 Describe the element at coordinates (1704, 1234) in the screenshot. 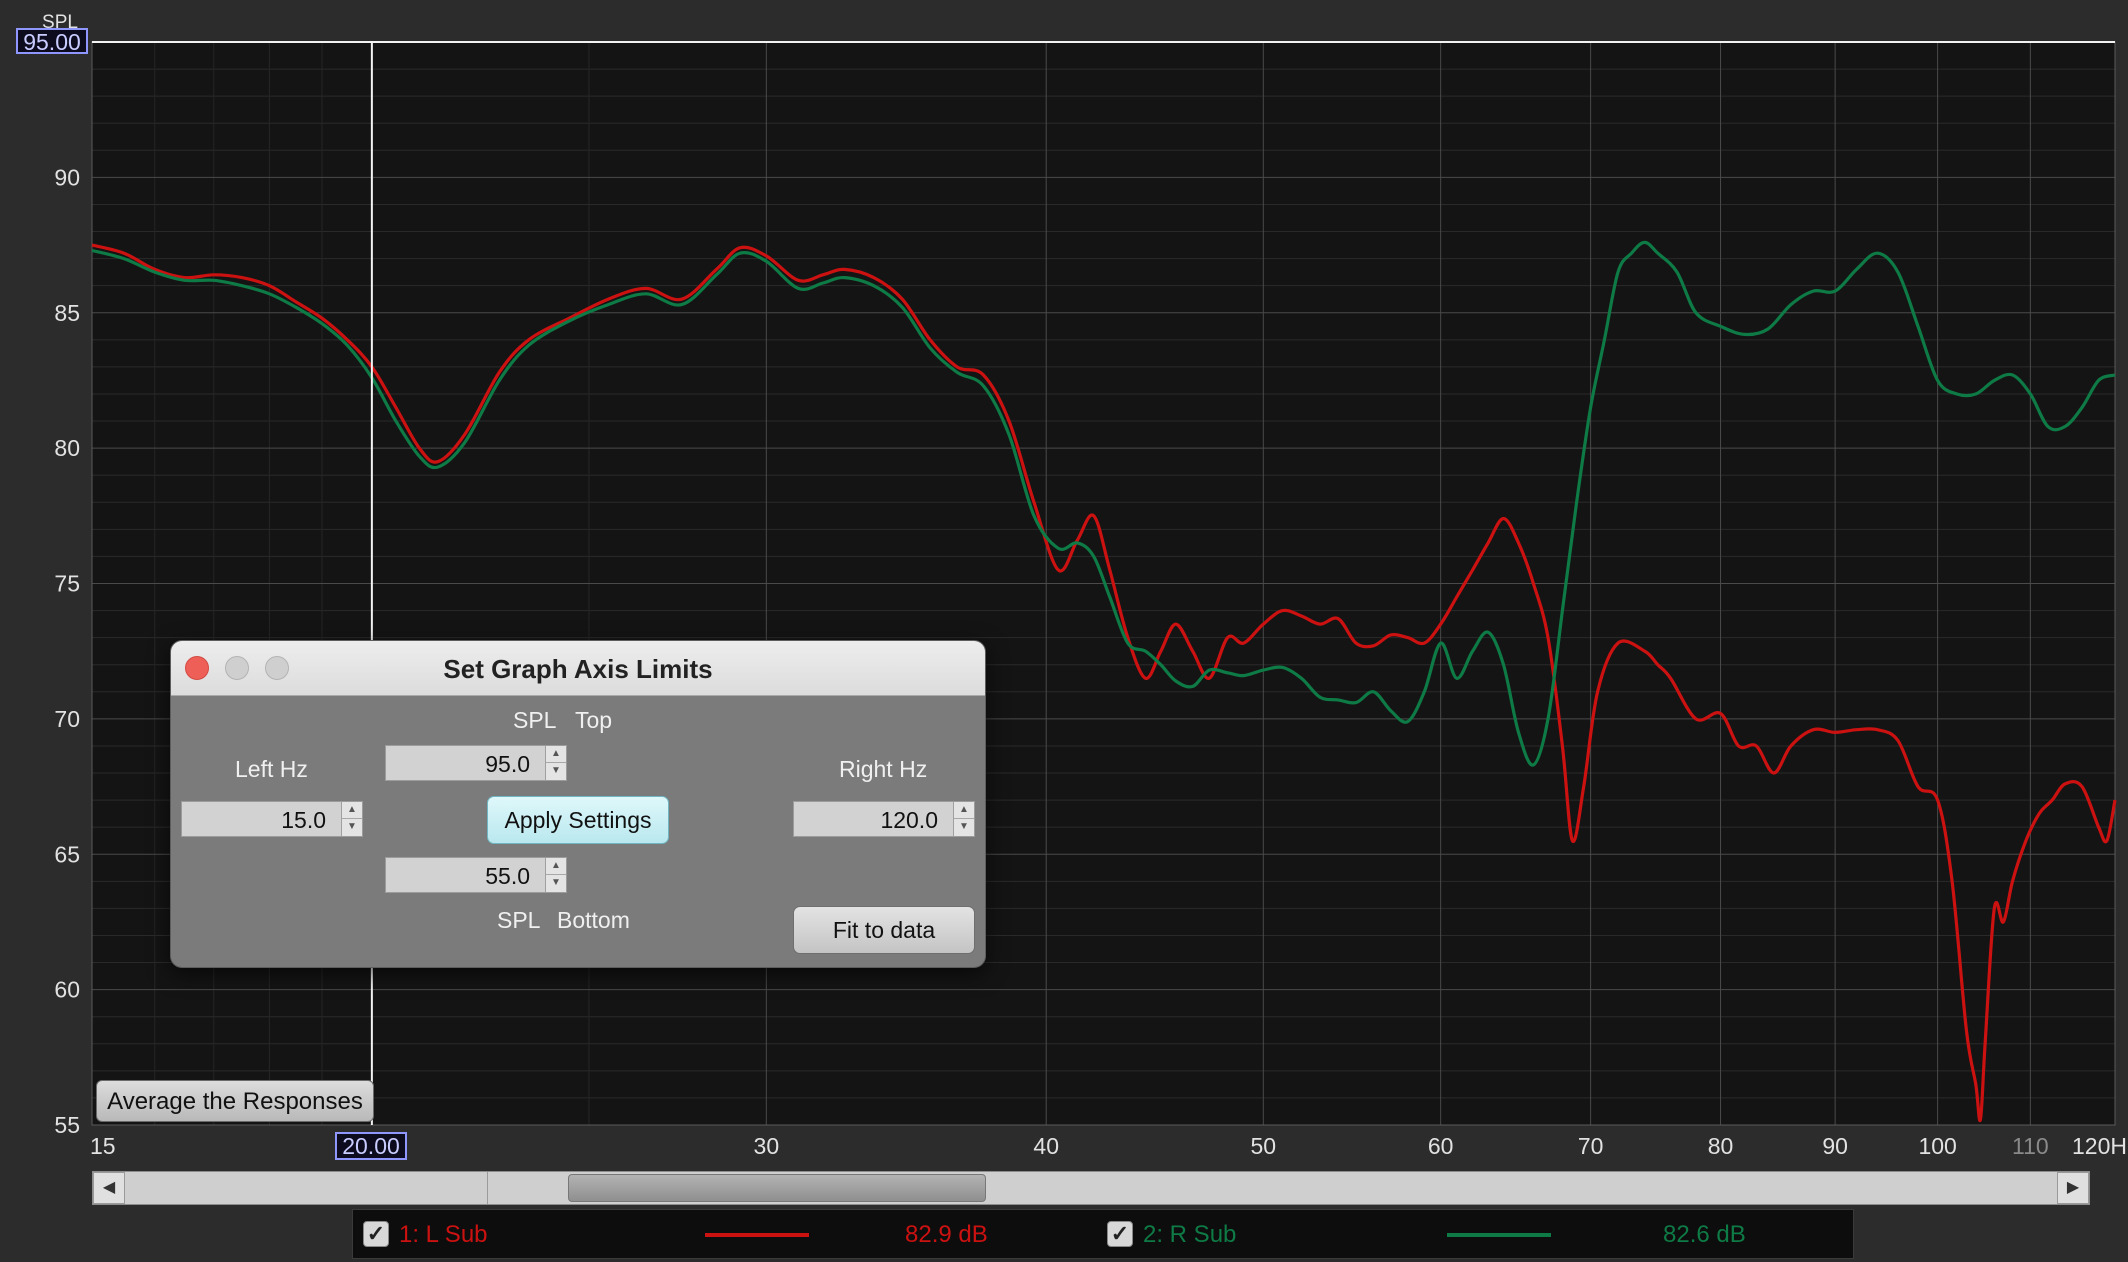

I see `legend-value: 82.6 dB` at that location.